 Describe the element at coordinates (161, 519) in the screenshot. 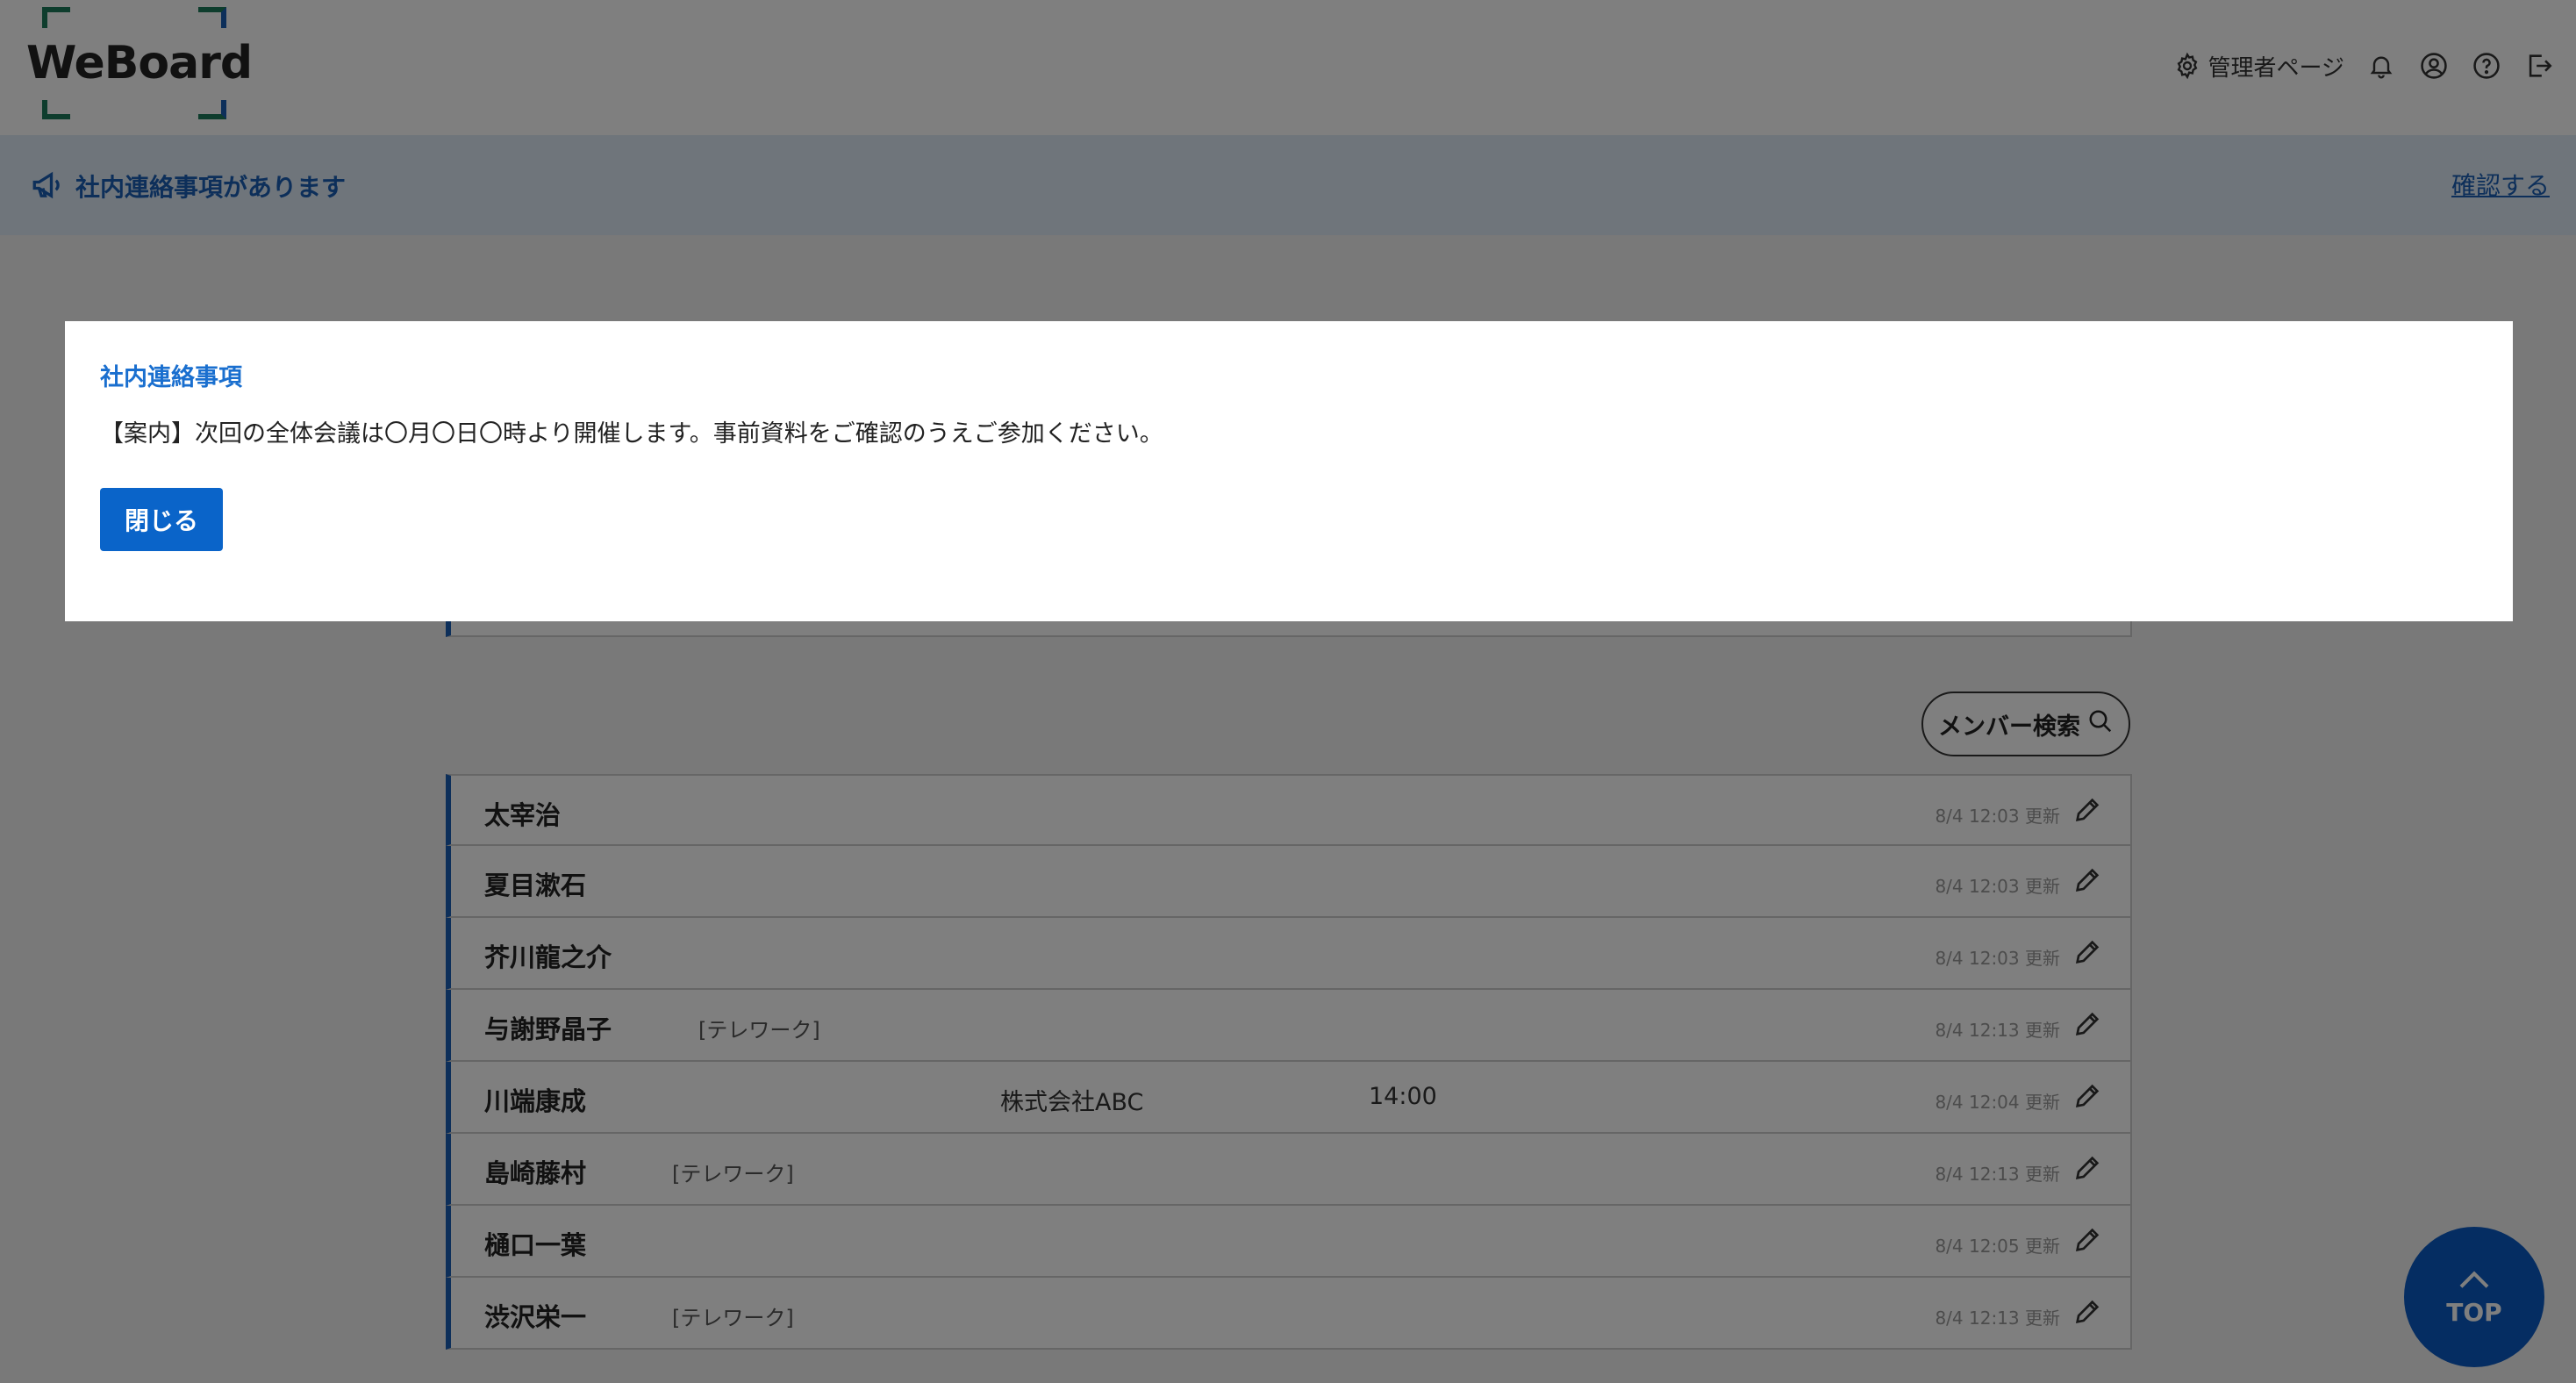

I see `close-button: 閉じる` at that location.